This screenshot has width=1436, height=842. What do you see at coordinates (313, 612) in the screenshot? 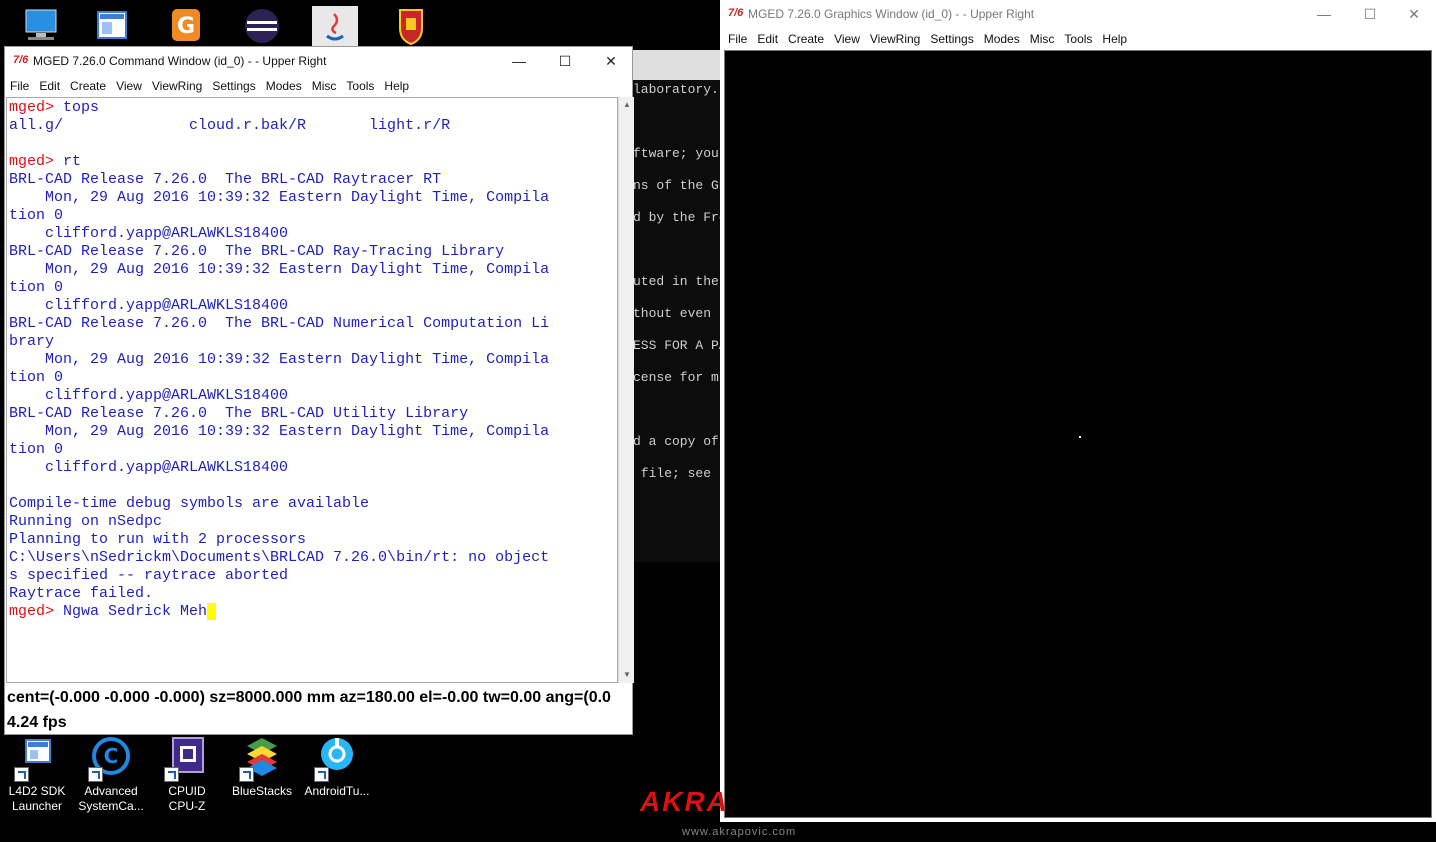
I see `console-input-line: mged> Ngwa Sedrick Meh` at bounding box center [313, 612].